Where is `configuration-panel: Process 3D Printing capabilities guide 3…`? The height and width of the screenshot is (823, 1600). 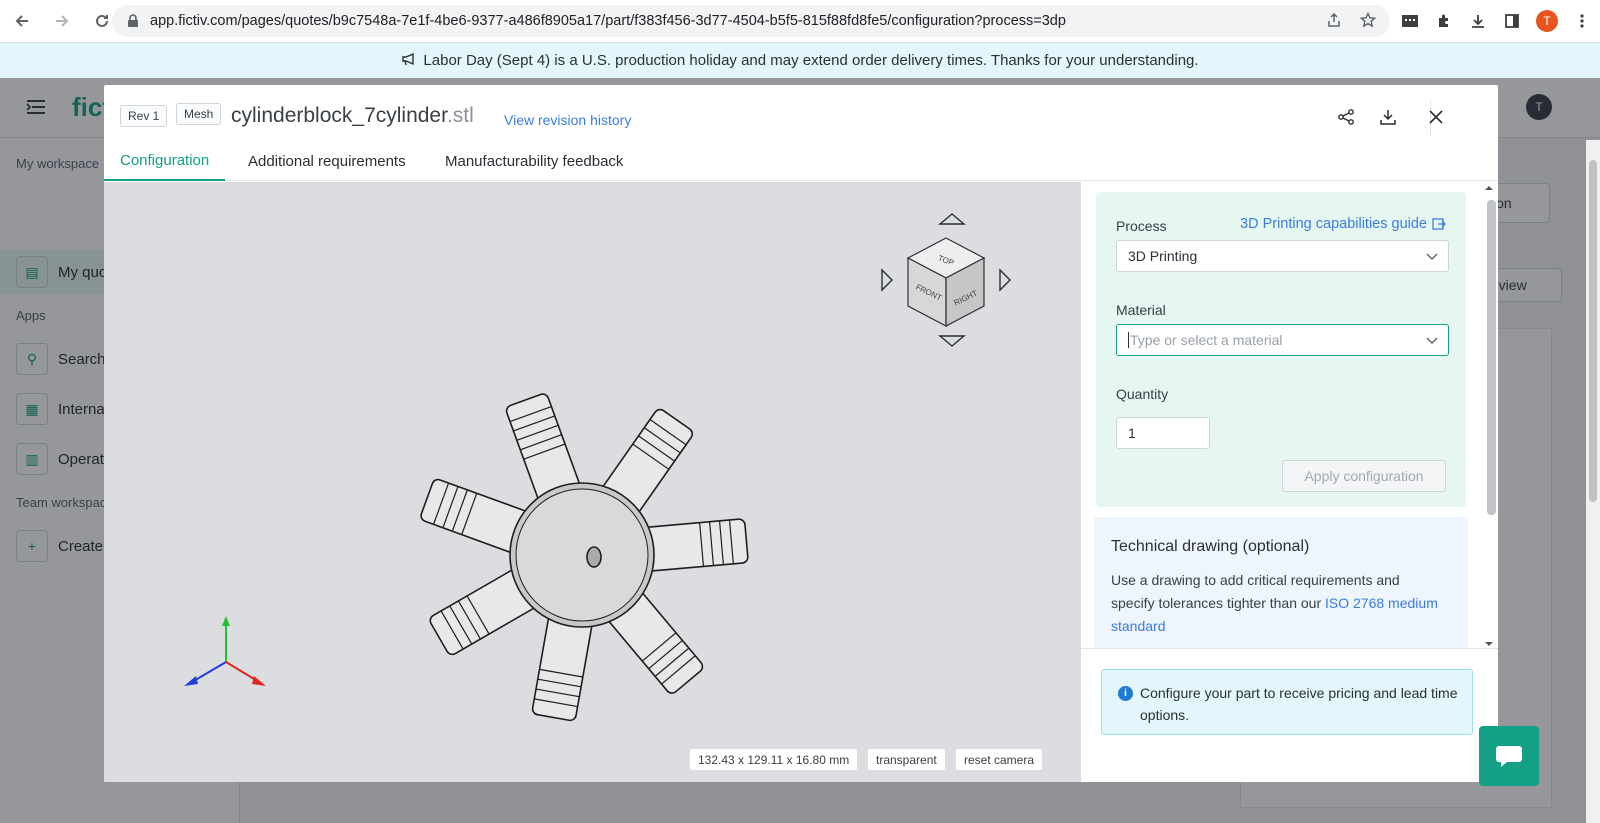
configuration-panel: Process 3D Printing capabilities guide 3… is located at coordinates (1289, 417).